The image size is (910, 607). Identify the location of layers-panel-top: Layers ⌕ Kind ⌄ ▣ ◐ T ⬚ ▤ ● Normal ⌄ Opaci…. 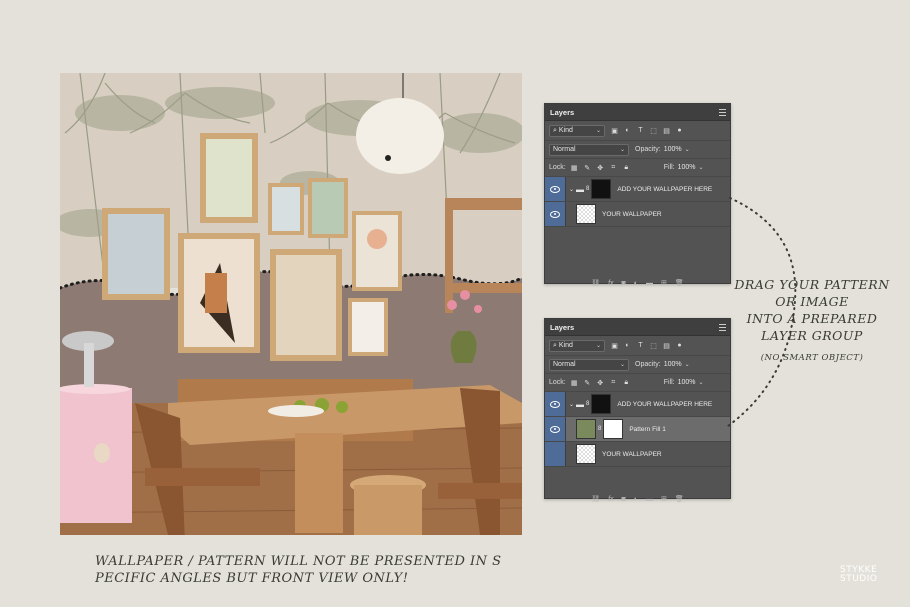
(637, 195).